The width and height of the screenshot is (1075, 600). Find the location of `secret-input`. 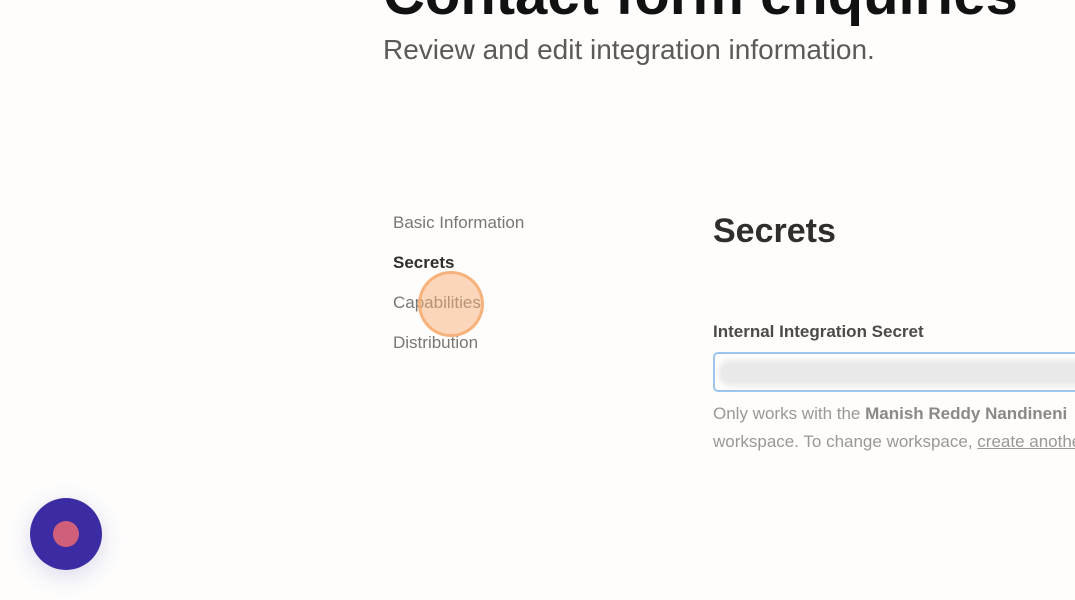

secret-input is located at coordinates (894, 372).